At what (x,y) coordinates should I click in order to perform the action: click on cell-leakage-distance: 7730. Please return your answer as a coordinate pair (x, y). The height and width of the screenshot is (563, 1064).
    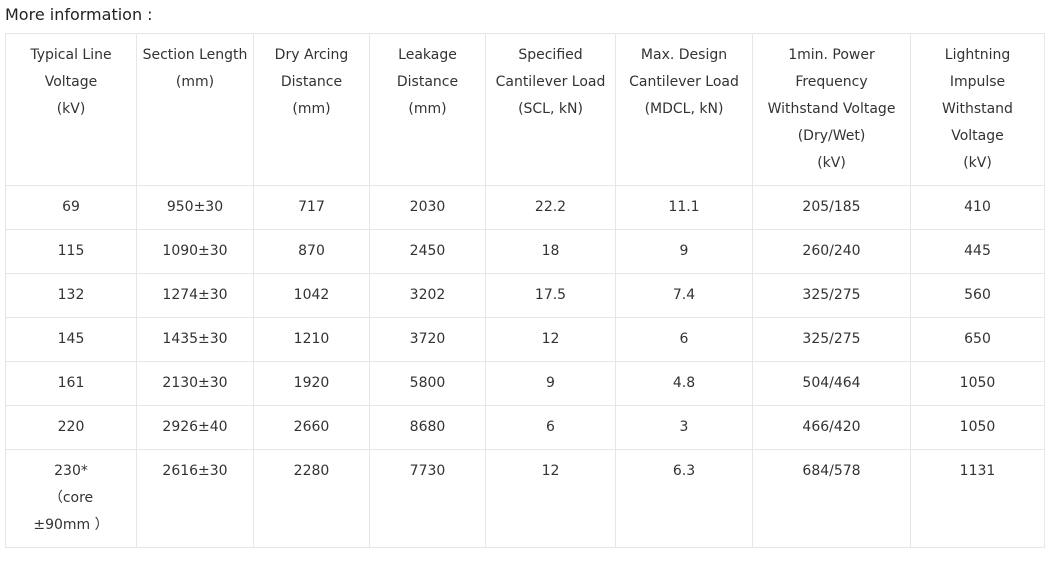
    Looking at the image, I should click on (427, 498).